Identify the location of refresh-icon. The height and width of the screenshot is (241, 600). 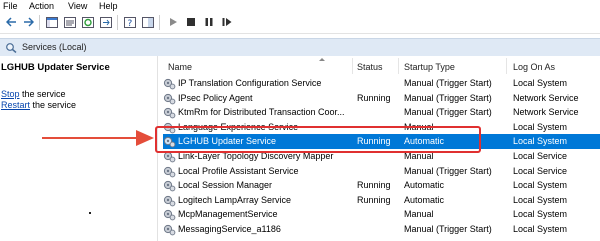
(88, 22).